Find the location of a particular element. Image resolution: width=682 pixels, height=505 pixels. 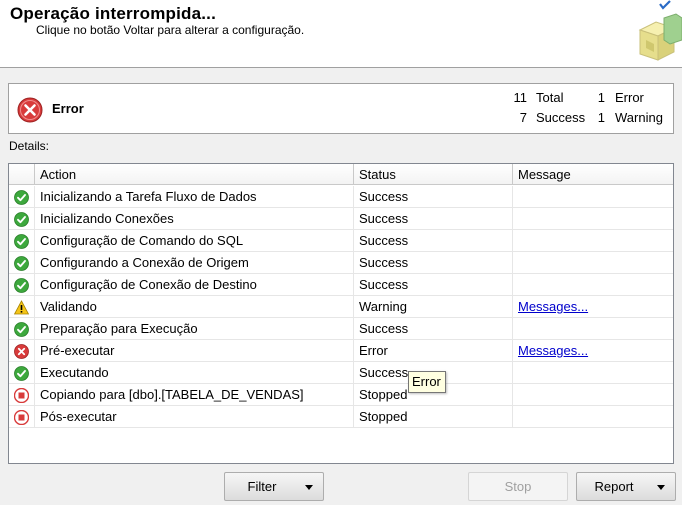

row-status: Warning is located at coordinates (433, 306).